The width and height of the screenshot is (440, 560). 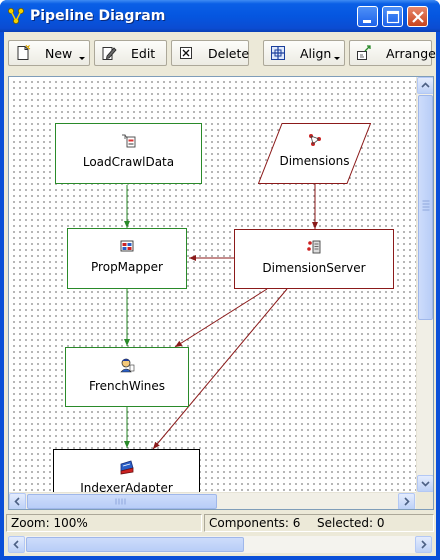 I want to click on edit-button: Edit, so click(x=130, y=53).